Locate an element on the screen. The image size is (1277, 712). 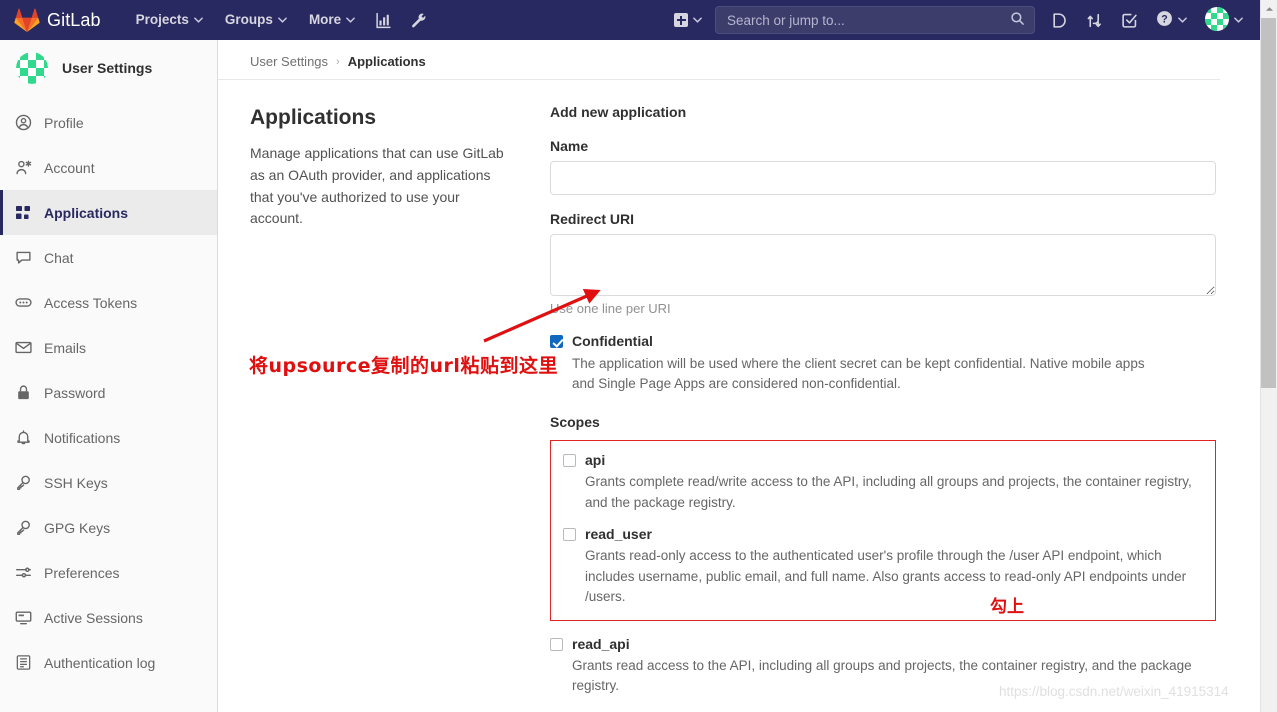
nav-projects-label: Projects is located at coordinates (162, 19).